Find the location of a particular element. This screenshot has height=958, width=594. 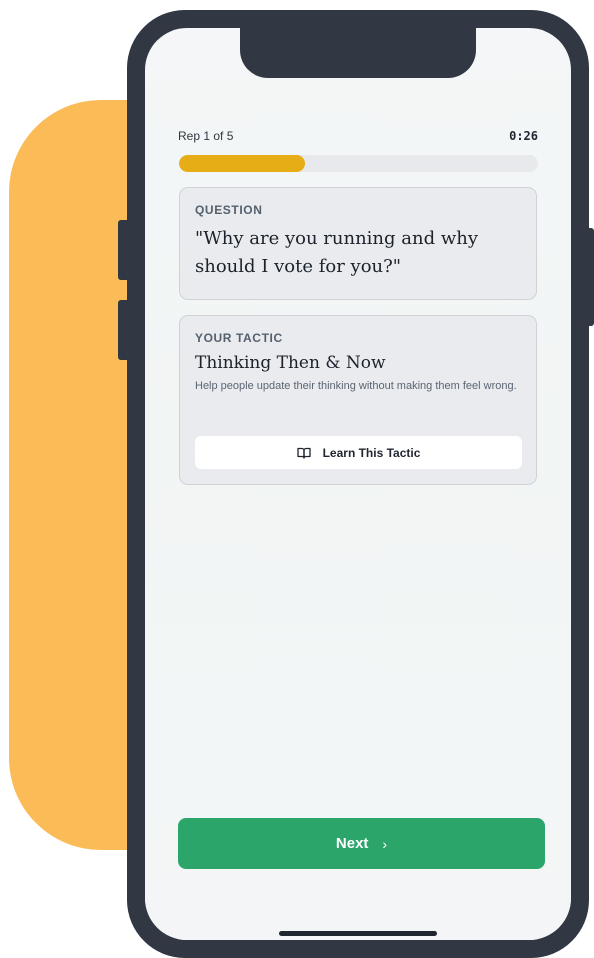

next-button-label: Next is located at coordinates (352, 843).